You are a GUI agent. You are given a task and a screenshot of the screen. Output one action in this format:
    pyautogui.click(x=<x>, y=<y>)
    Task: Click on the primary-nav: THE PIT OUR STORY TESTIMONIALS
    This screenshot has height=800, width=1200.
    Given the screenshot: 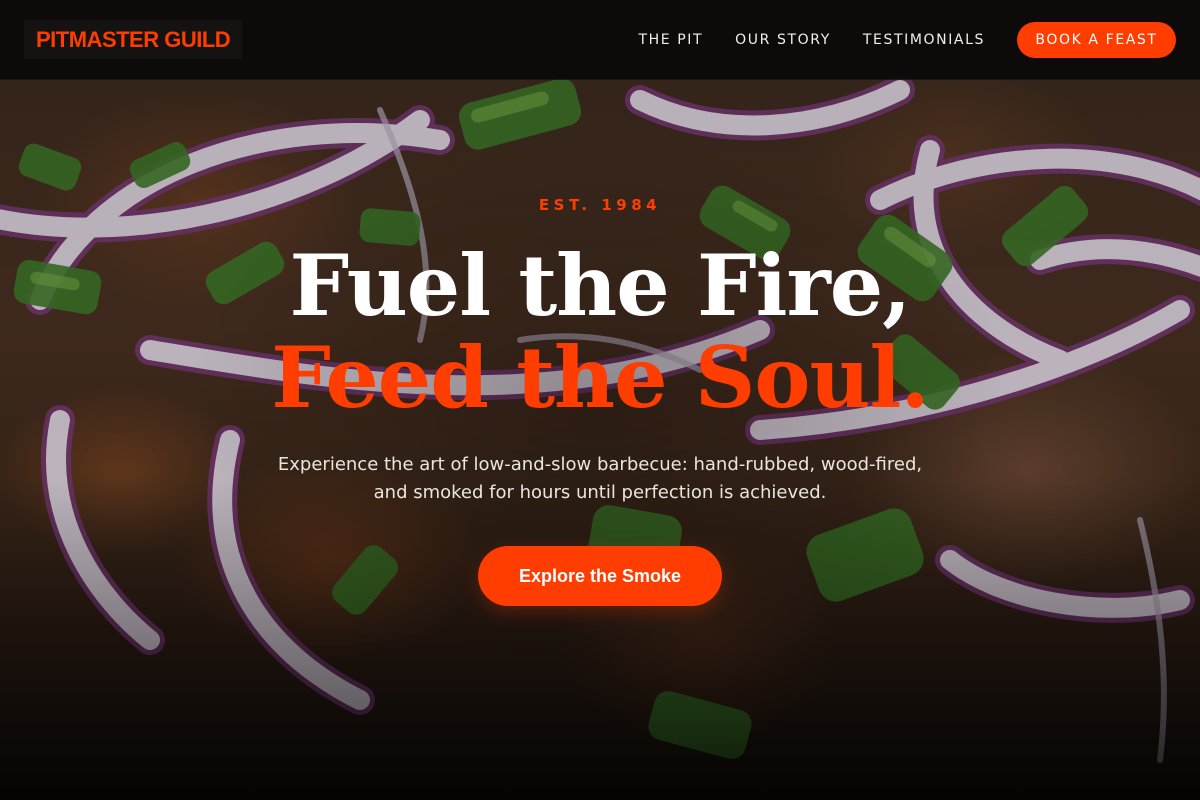 What is the action you would take?
    pyautogui.click(x=811, y=40)
    